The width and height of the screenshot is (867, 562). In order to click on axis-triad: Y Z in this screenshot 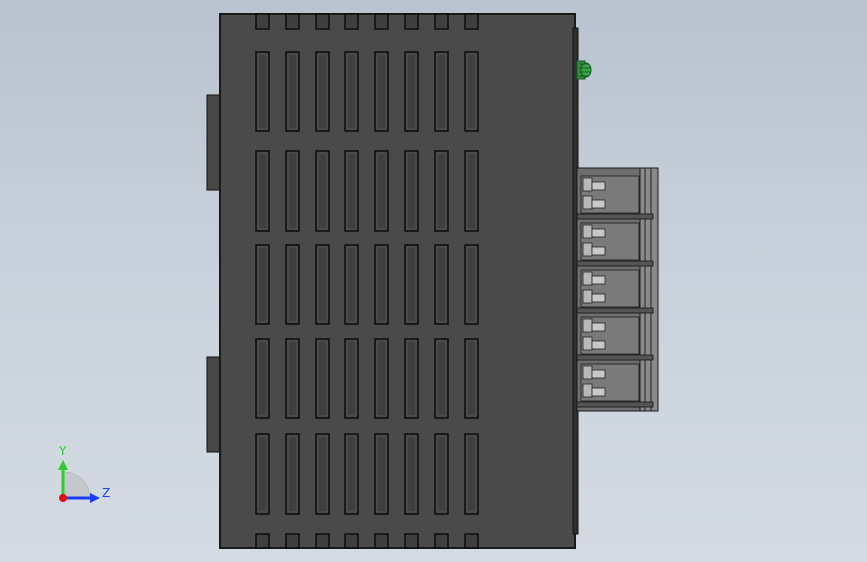, I will do `click(84, 473)`.